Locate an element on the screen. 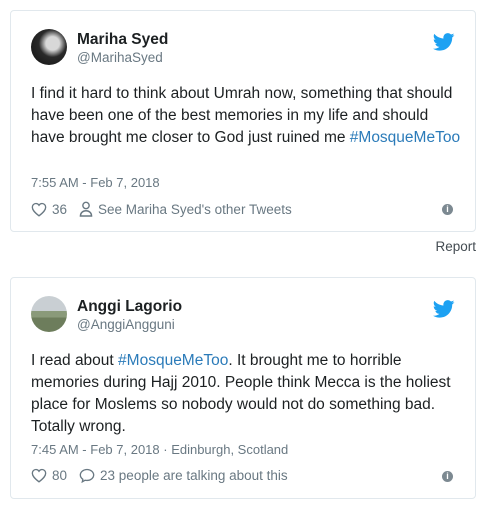  display-name: Anggi Lagorio is located at coordinates (129, 307).